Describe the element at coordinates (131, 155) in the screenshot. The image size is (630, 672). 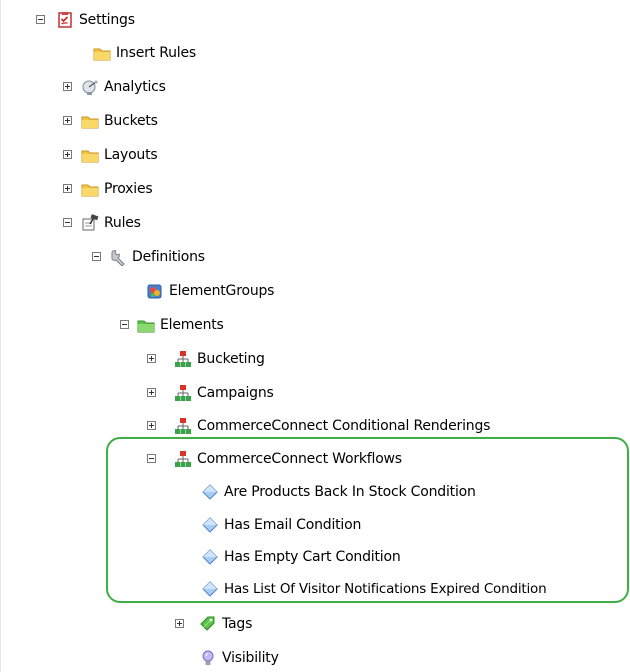
I see `tree-node-label: Layouts` at that location.